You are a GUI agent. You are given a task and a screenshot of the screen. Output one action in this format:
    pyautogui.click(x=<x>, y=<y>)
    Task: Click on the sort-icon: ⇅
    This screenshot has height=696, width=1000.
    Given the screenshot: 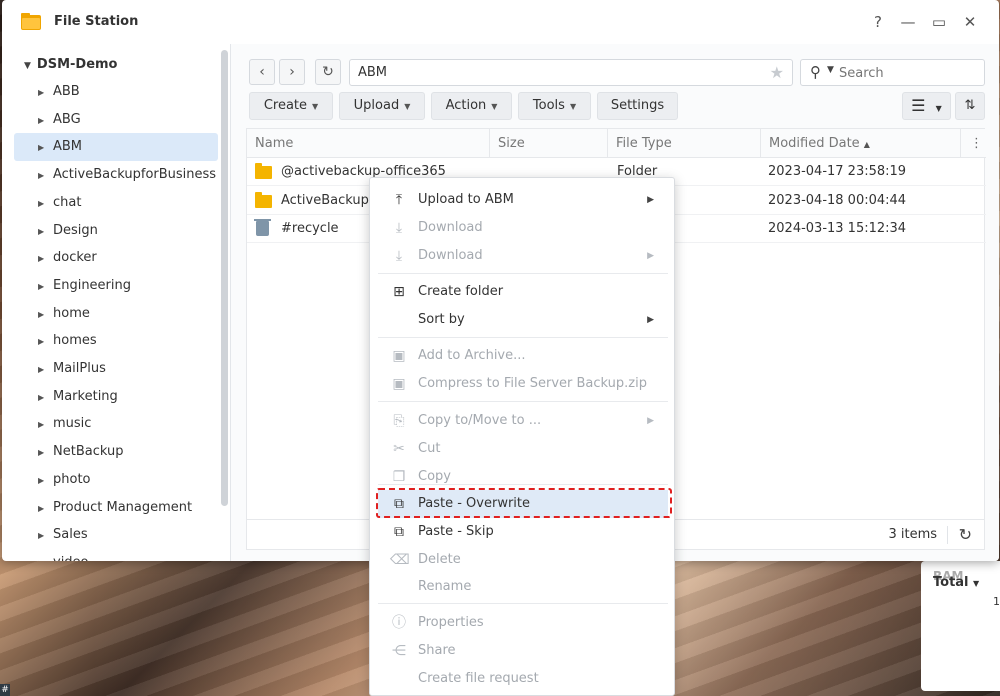 What is the action you would take?
    pyautogui.click(x=970, y=105)
    